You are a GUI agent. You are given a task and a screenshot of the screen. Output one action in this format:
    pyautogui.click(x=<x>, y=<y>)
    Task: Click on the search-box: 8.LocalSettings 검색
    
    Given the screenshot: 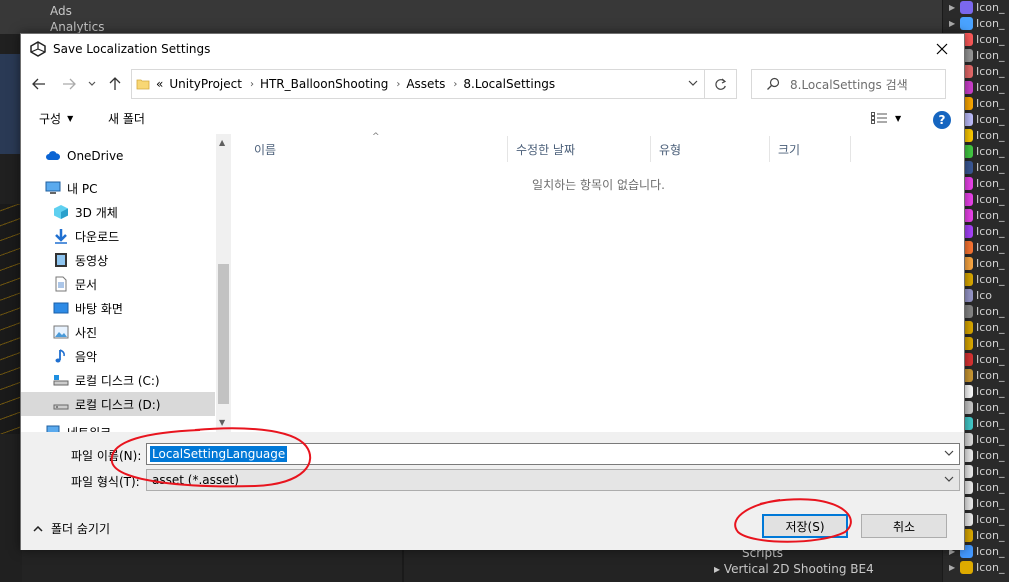 What is the action you would take?
    pyautogui.click(x=848, y=84)
    